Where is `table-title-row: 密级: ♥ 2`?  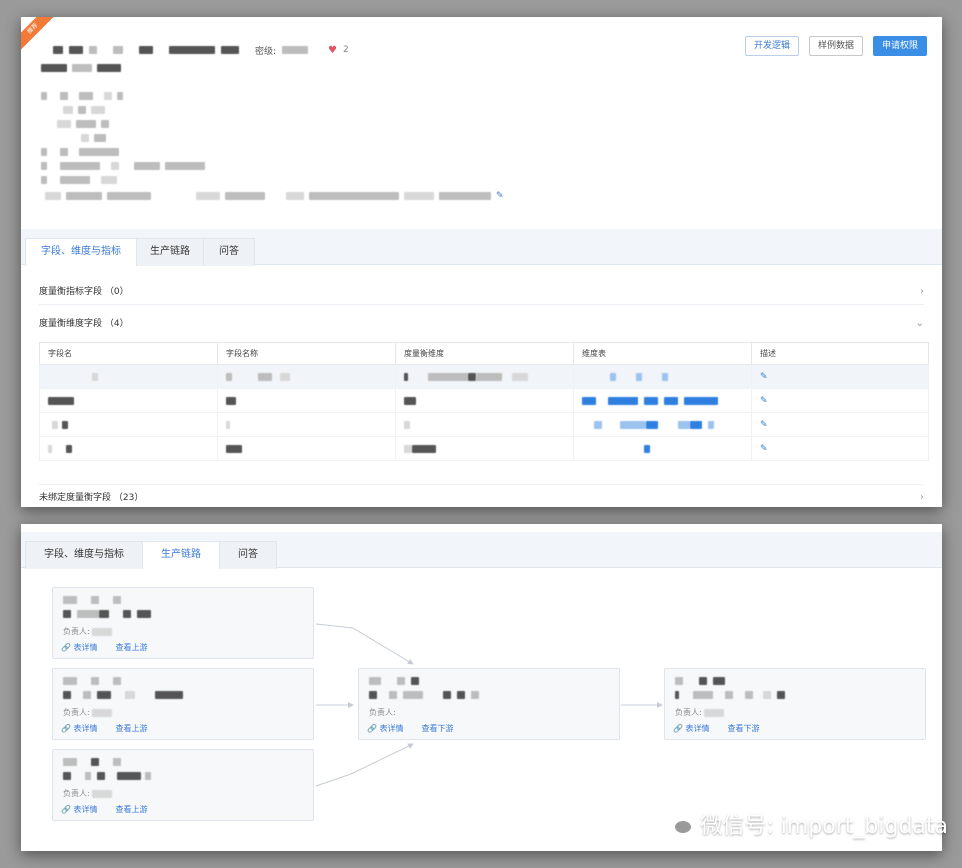 table-title-row: 密级: ♥ 2 is located at coordinates (201, 50).